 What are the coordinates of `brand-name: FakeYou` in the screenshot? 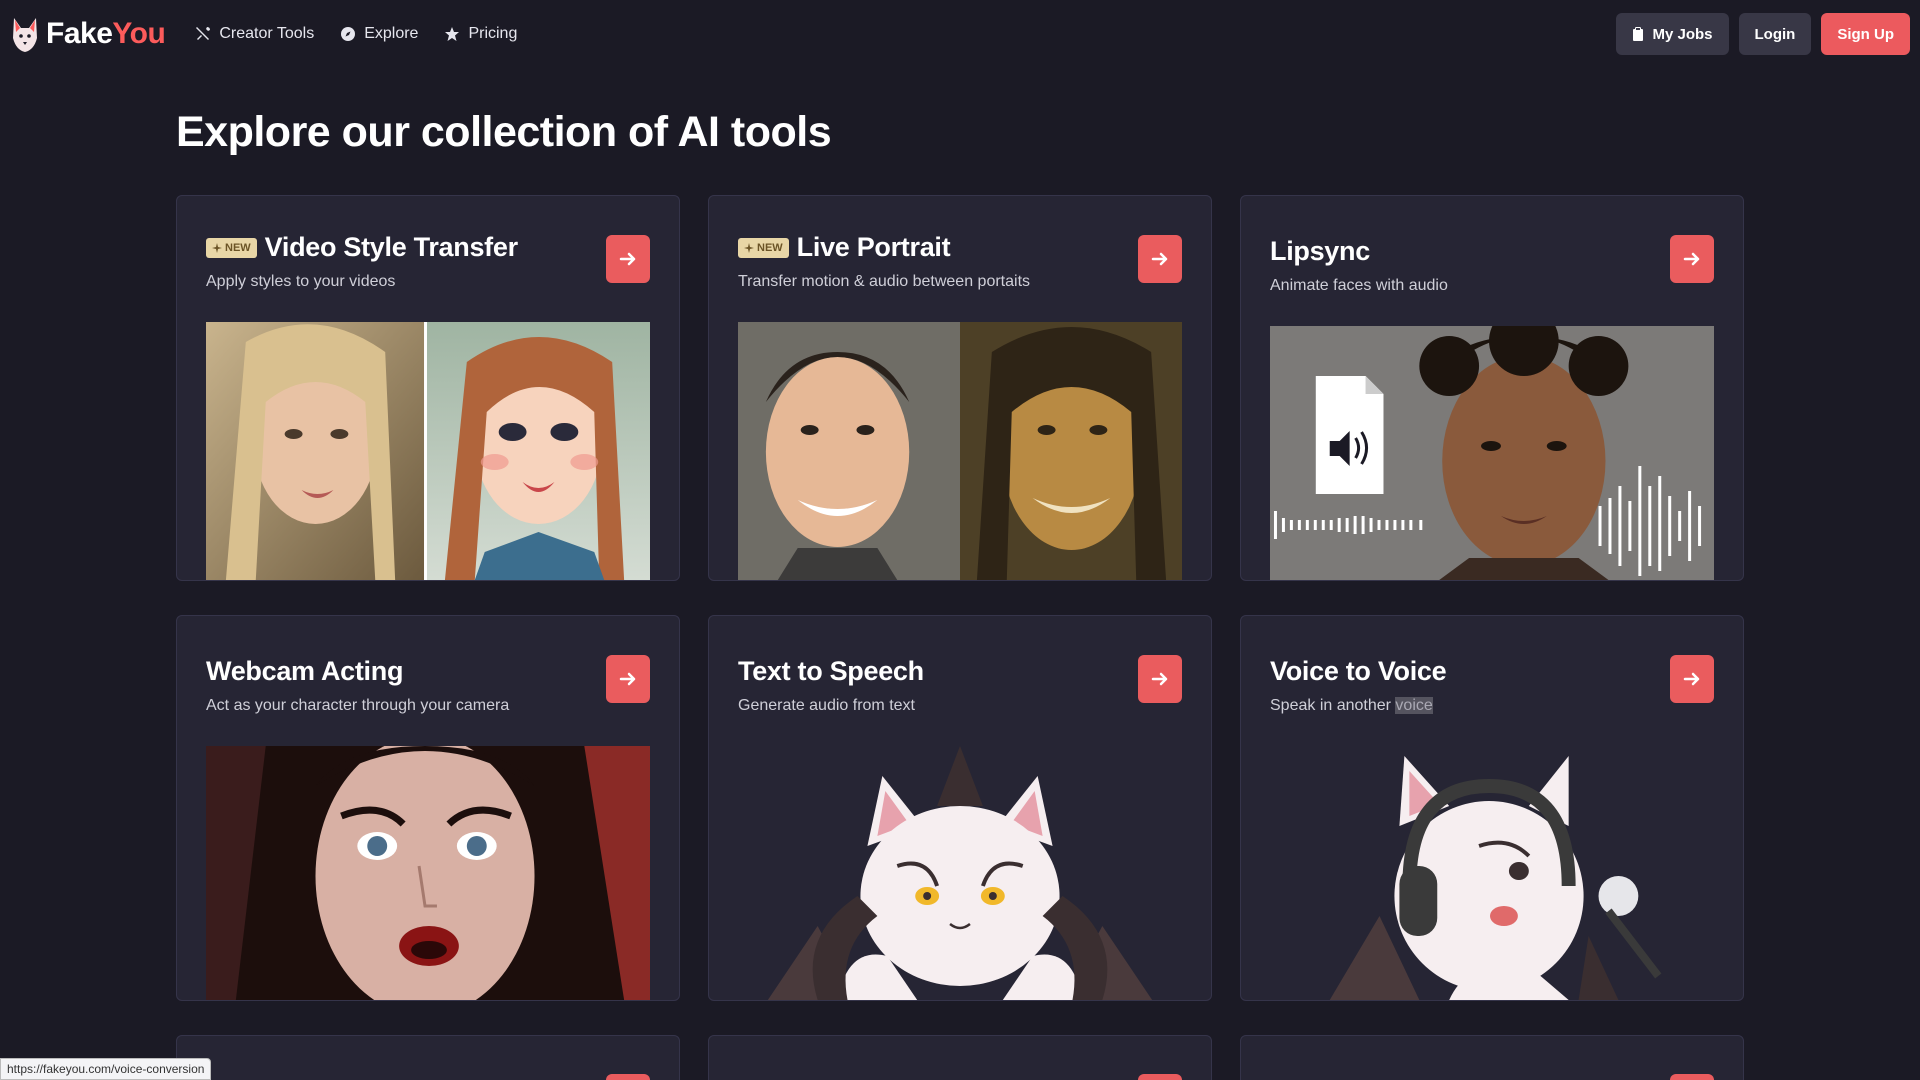 It's located at (106, 34).